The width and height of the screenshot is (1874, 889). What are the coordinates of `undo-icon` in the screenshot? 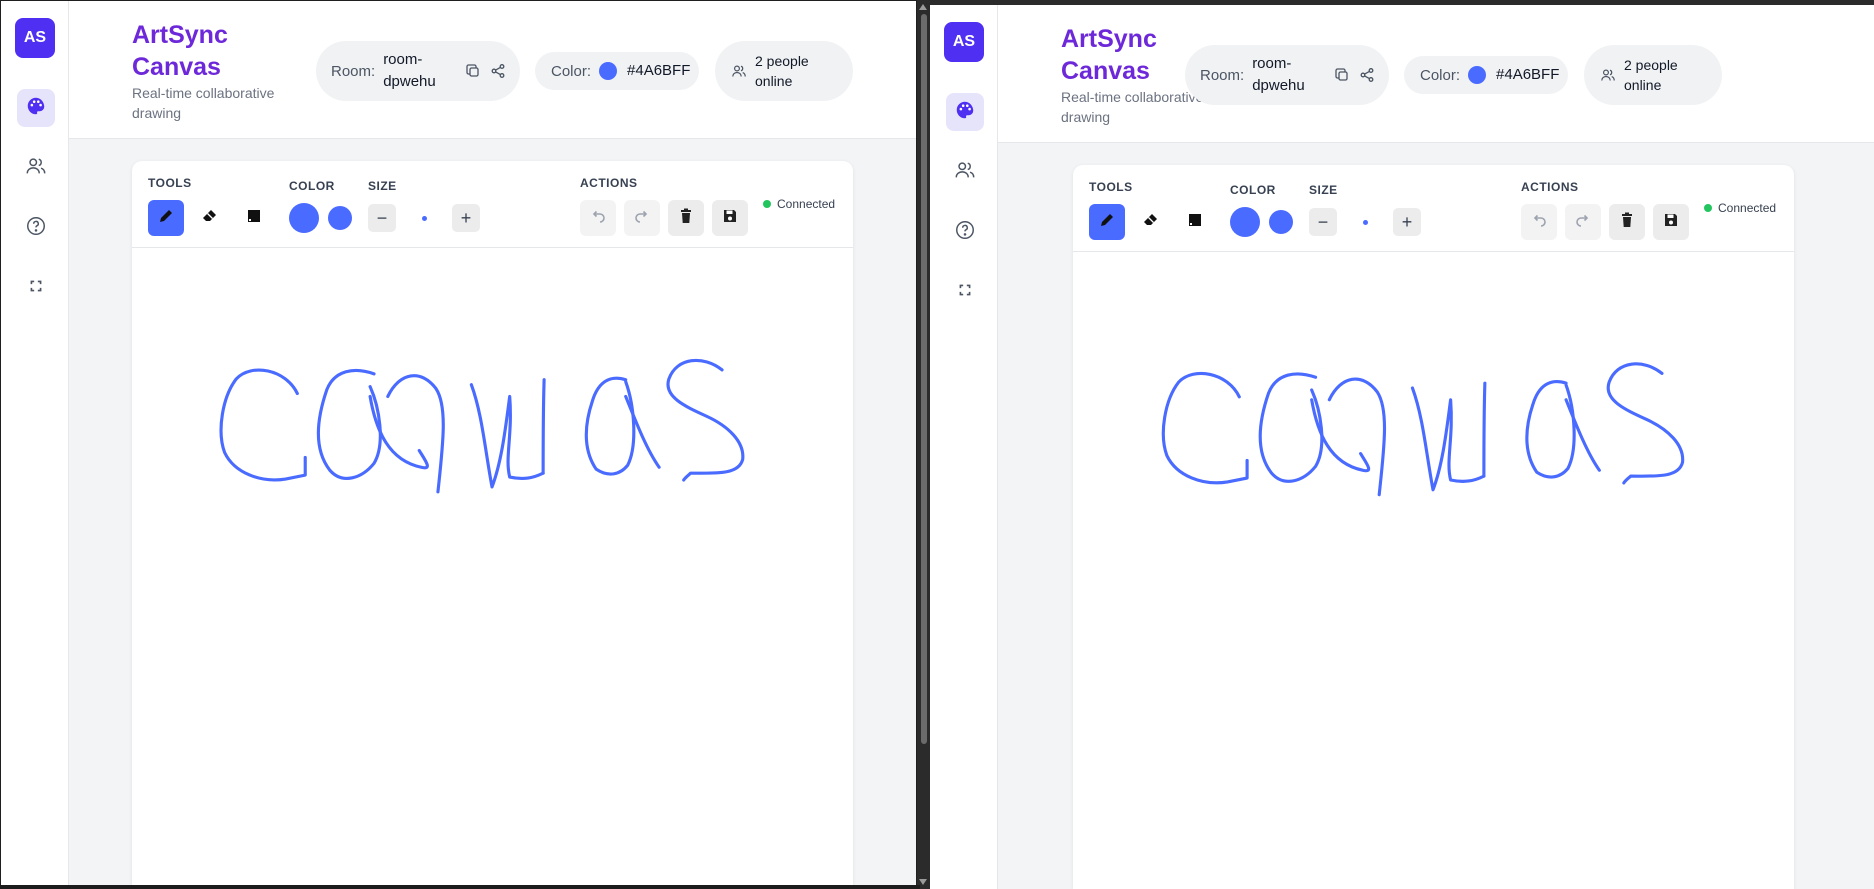 It's located at (598, 218).